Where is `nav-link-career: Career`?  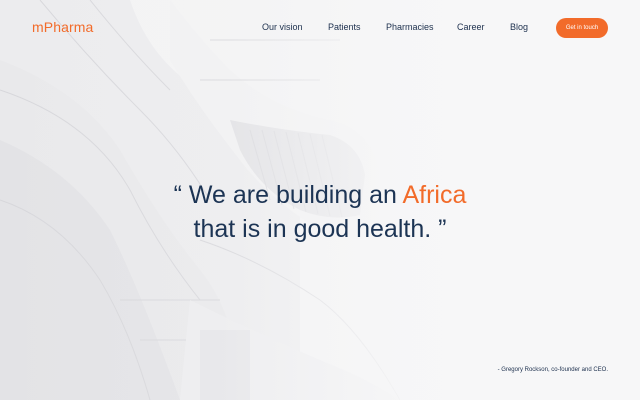
nav-link-career: Career is located at coordinates (471, 27).